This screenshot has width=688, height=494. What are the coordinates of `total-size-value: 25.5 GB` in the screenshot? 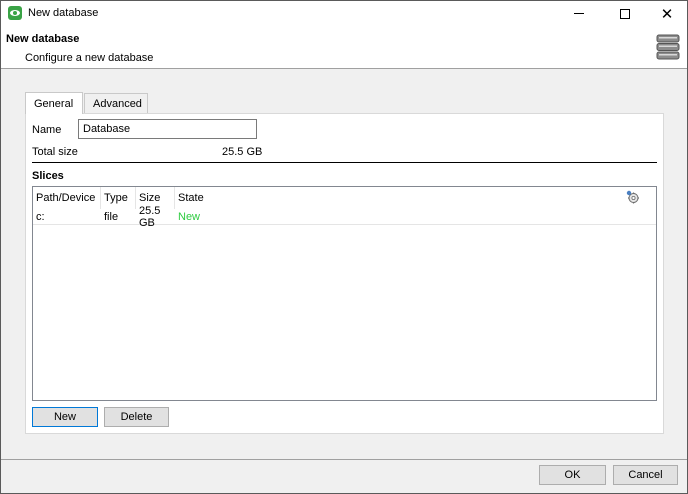 It's located at (242, 152).